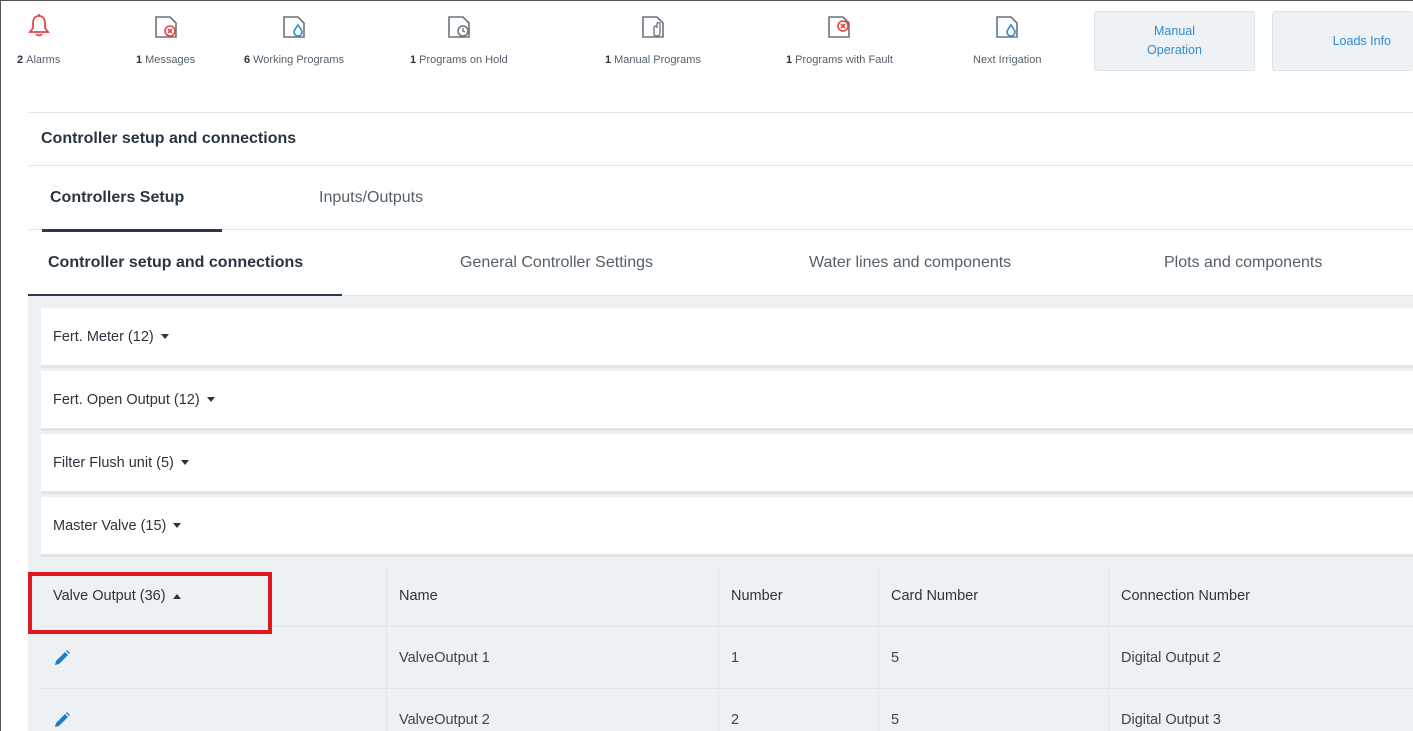 The image size is (1413, 731). I want to click on cell-name: ValveOutput 1, so click(553, 658).